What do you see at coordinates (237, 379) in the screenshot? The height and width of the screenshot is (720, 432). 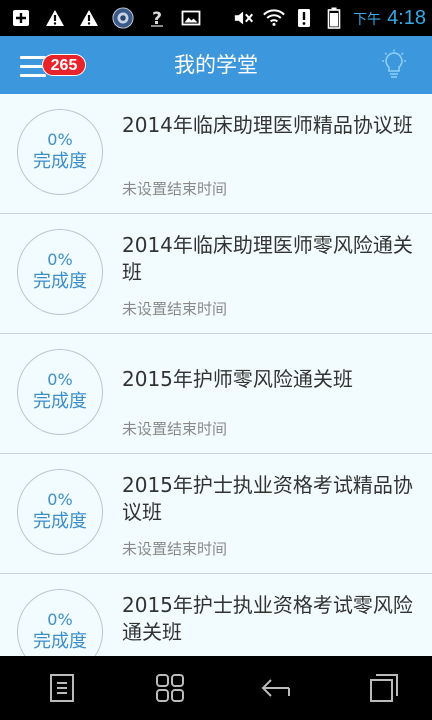 I see `course-title: 2015年护师零风险通关班` at bounding box center [237, 379].